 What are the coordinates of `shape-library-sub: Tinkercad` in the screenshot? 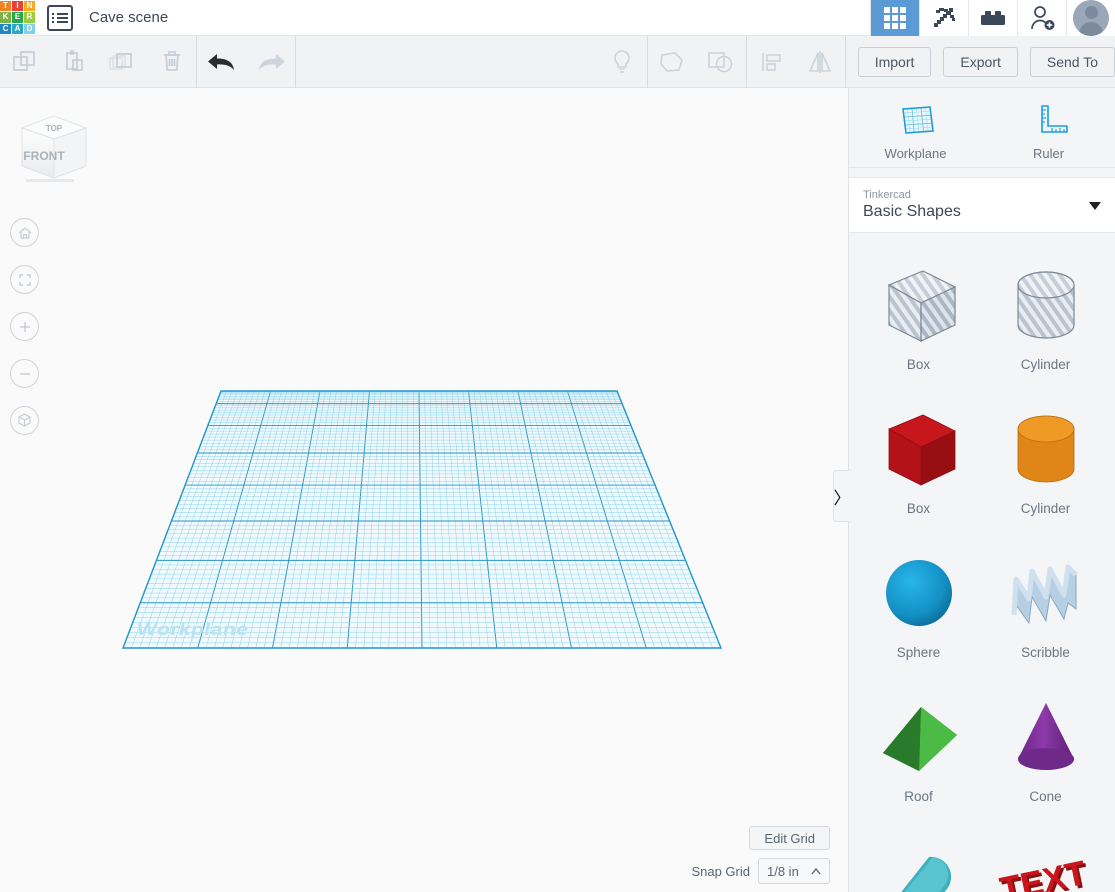 It's located at (887, 195).